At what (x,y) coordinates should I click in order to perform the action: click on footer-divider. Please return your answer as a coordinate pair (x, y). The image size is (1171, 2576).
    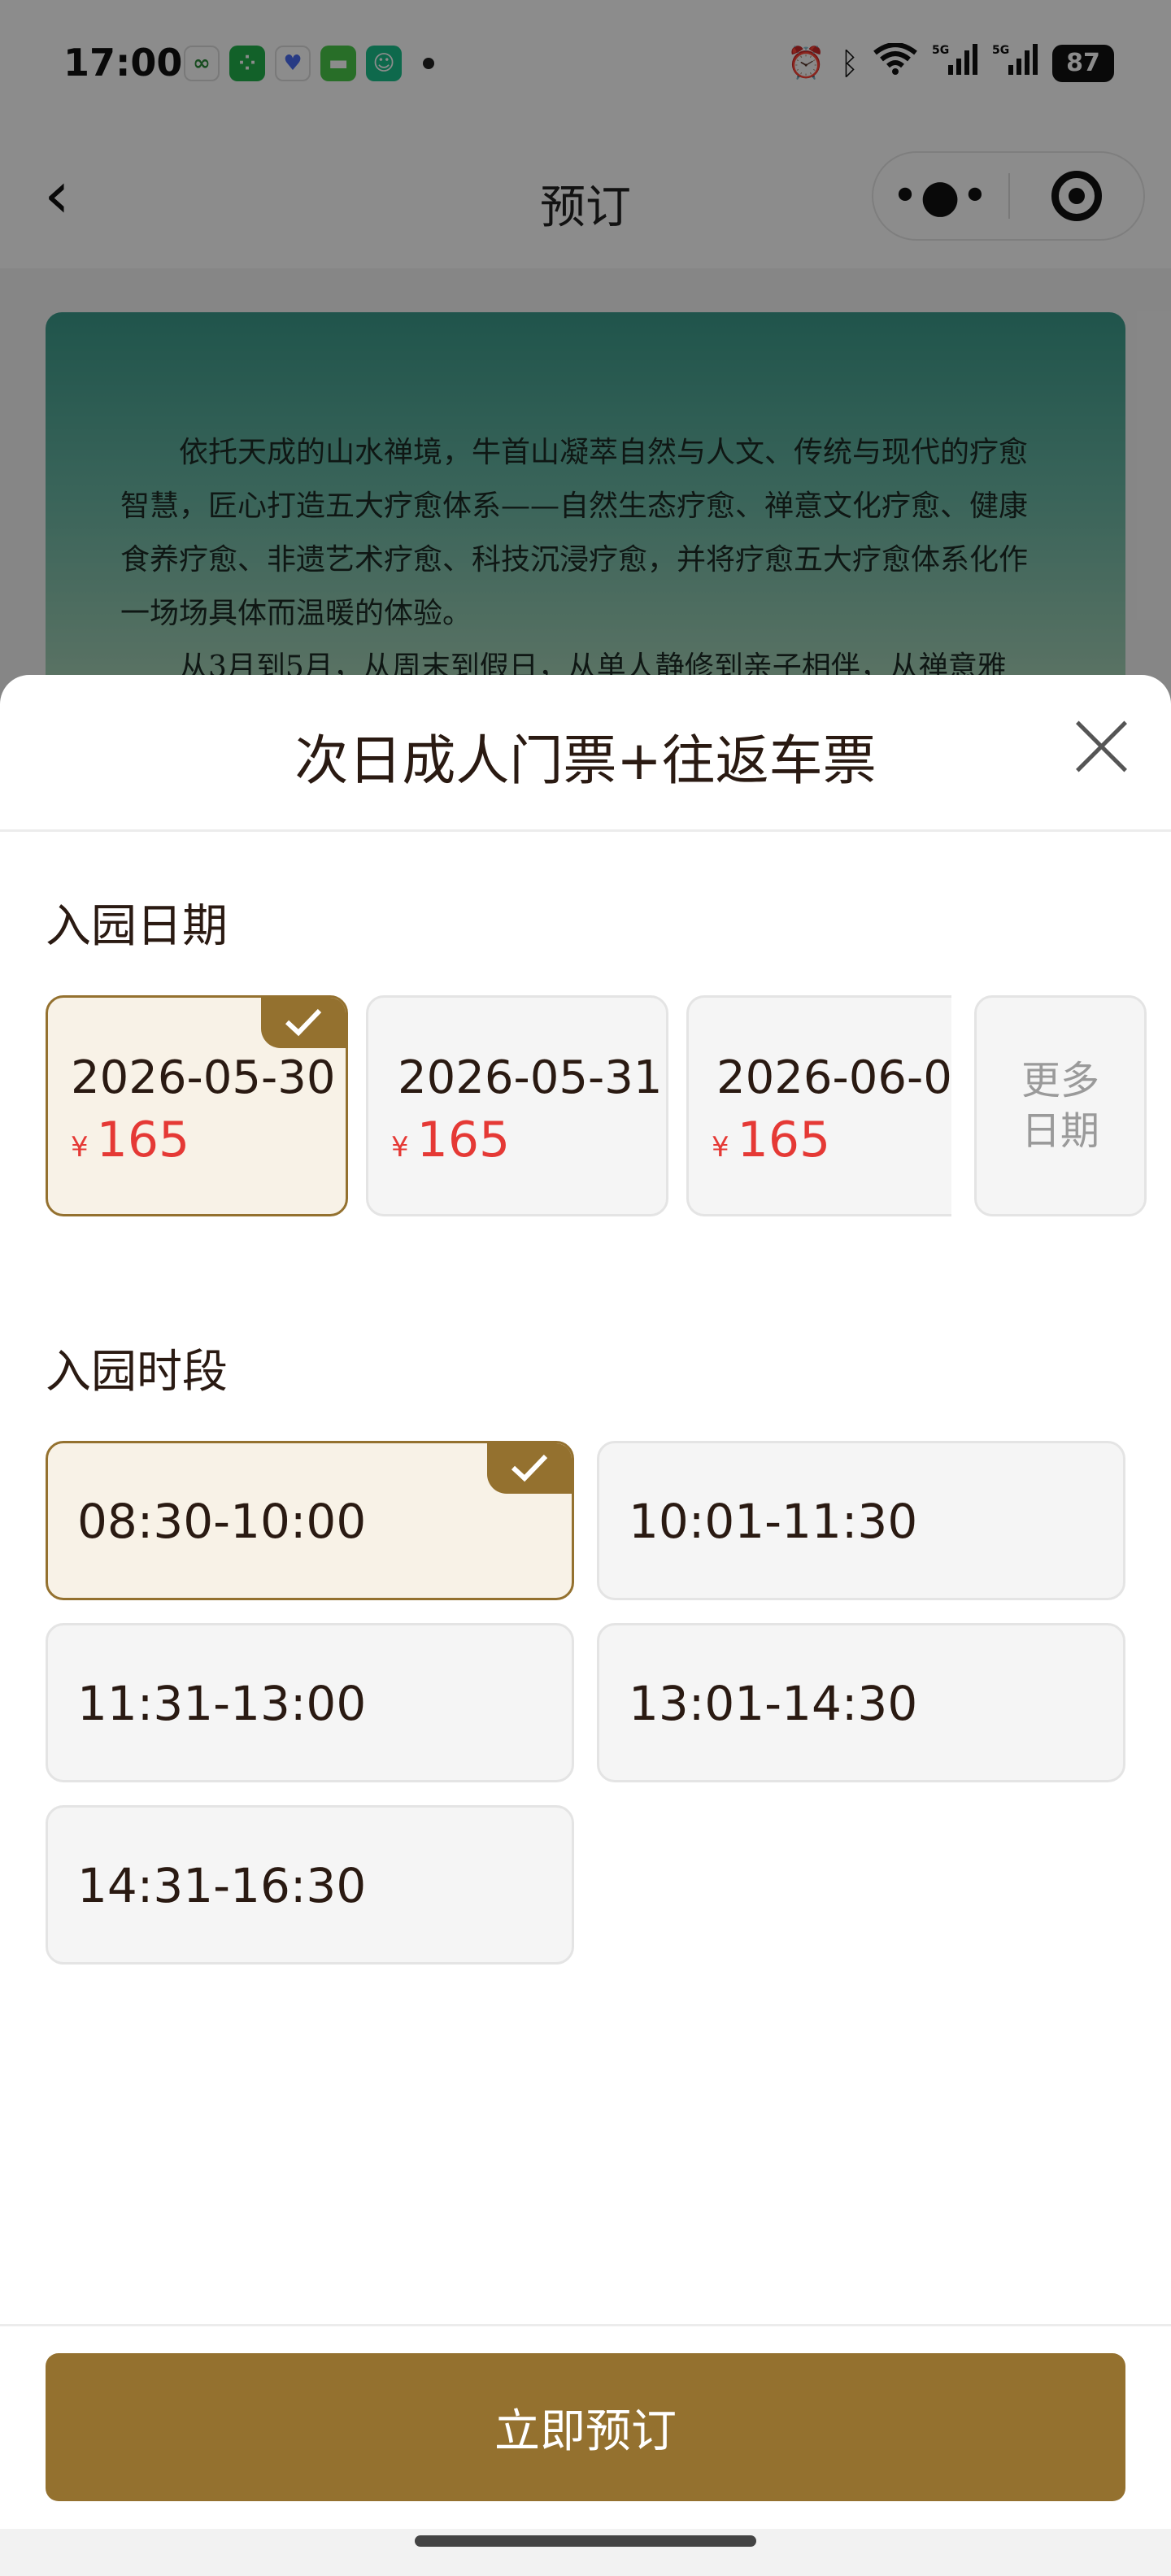
    Looking at the image, I should click on (585, 2325).